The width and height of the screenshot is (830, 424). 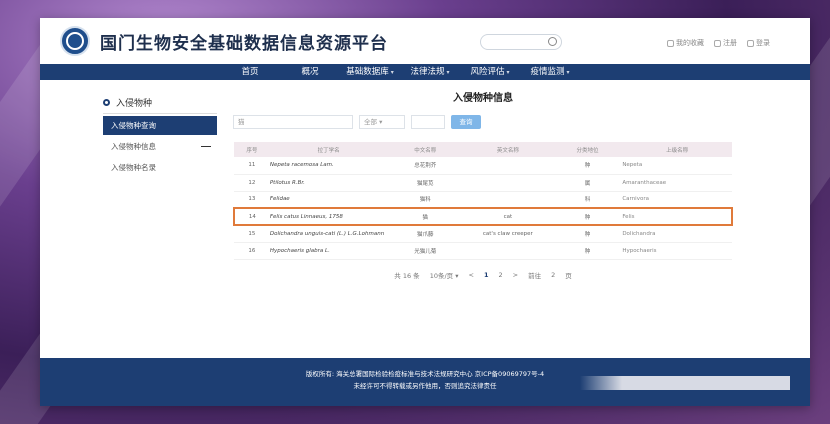 I want to click on table-header-row: 序号 拉丁学名 中文名称 英文名称 分类地位 上级名称, so click(x=483, y=149).